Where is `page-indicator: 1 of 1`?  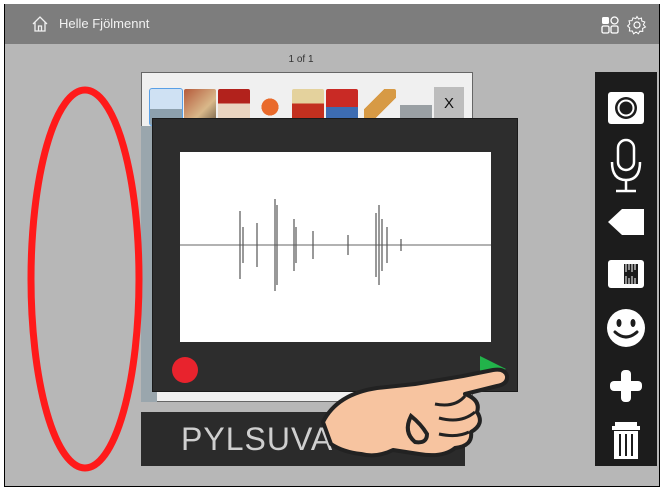 page-indicator: 1 of 1 is located at coordinates (301, 59).